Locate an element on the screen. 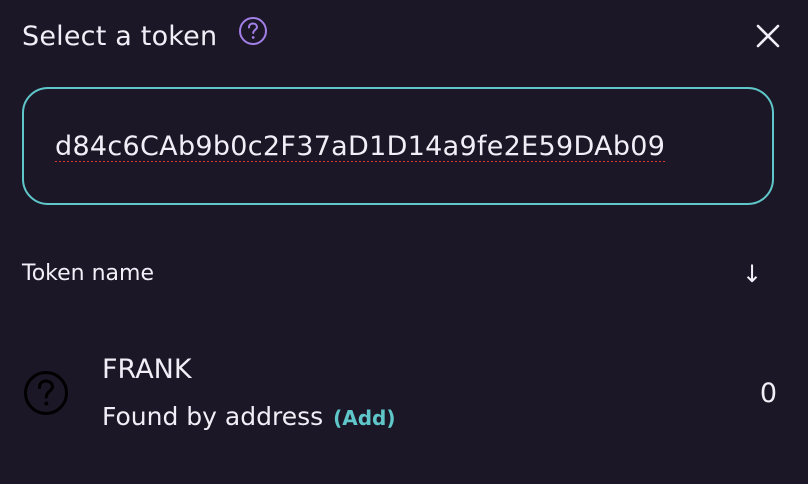 The height and width of the screenshot is (484, 808). token-symbol: FRANK is located at coordinates (147, 369).